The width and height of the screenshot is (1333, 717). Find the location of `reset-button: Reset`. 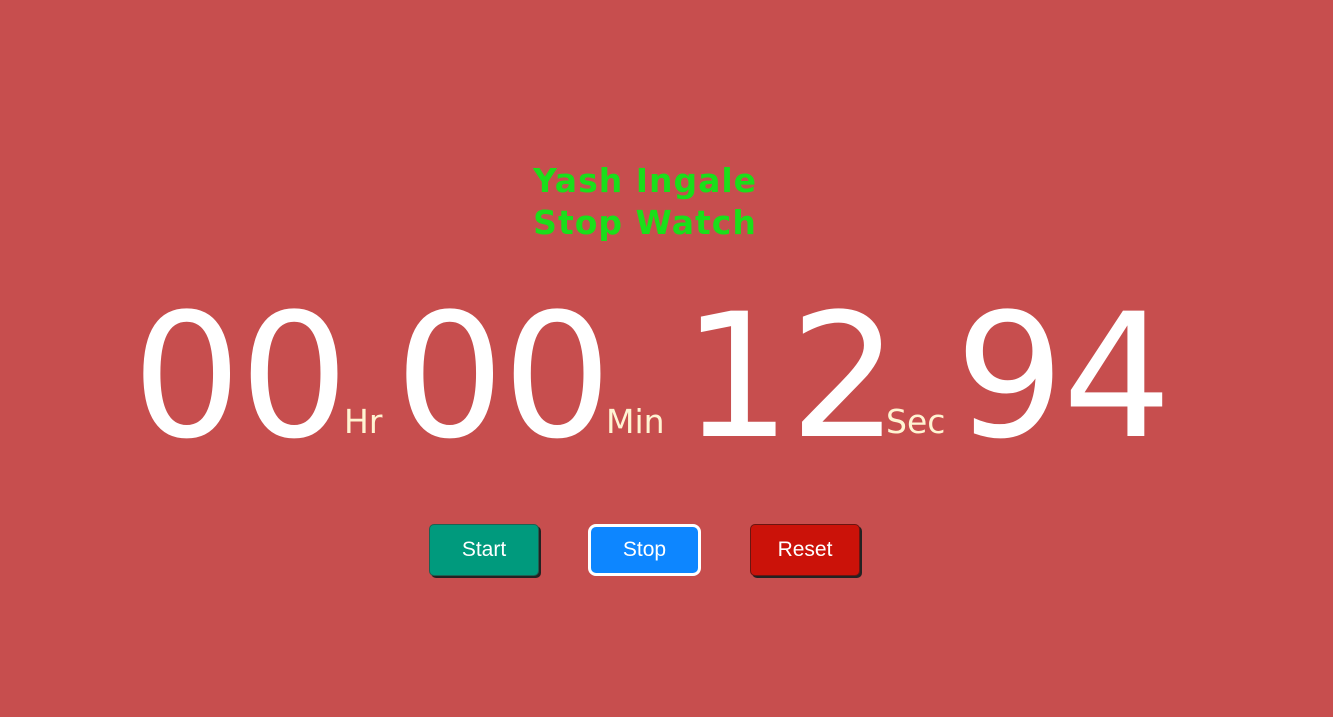

reset-button: Reset is located at coordinates (805, 550).